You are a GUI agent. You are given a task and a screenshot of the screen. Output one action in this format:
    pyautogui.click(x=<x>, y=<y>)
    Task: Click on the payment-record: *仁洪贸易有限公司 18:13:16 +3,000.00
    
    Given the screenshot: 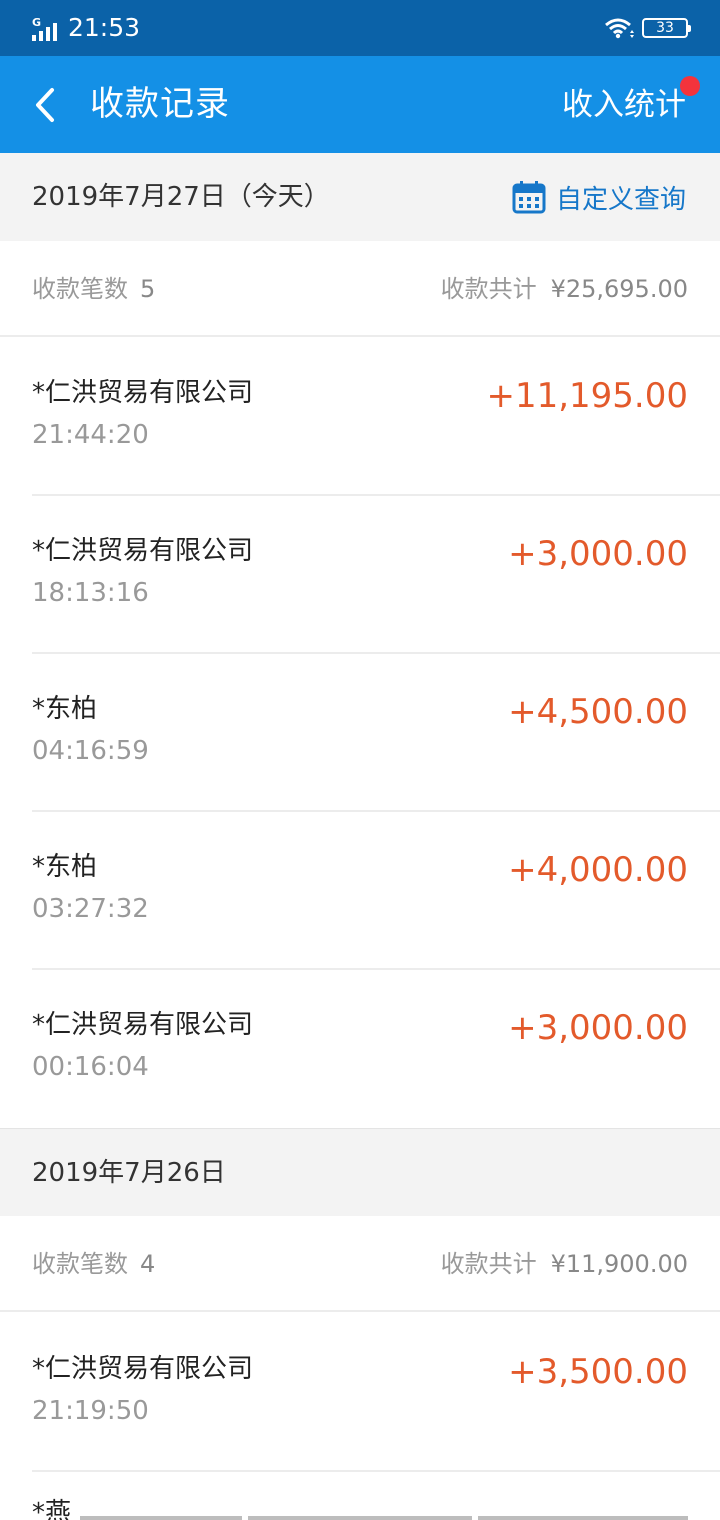 What is the action you would take?
    pyautogui.click(x=360, y=575)
    